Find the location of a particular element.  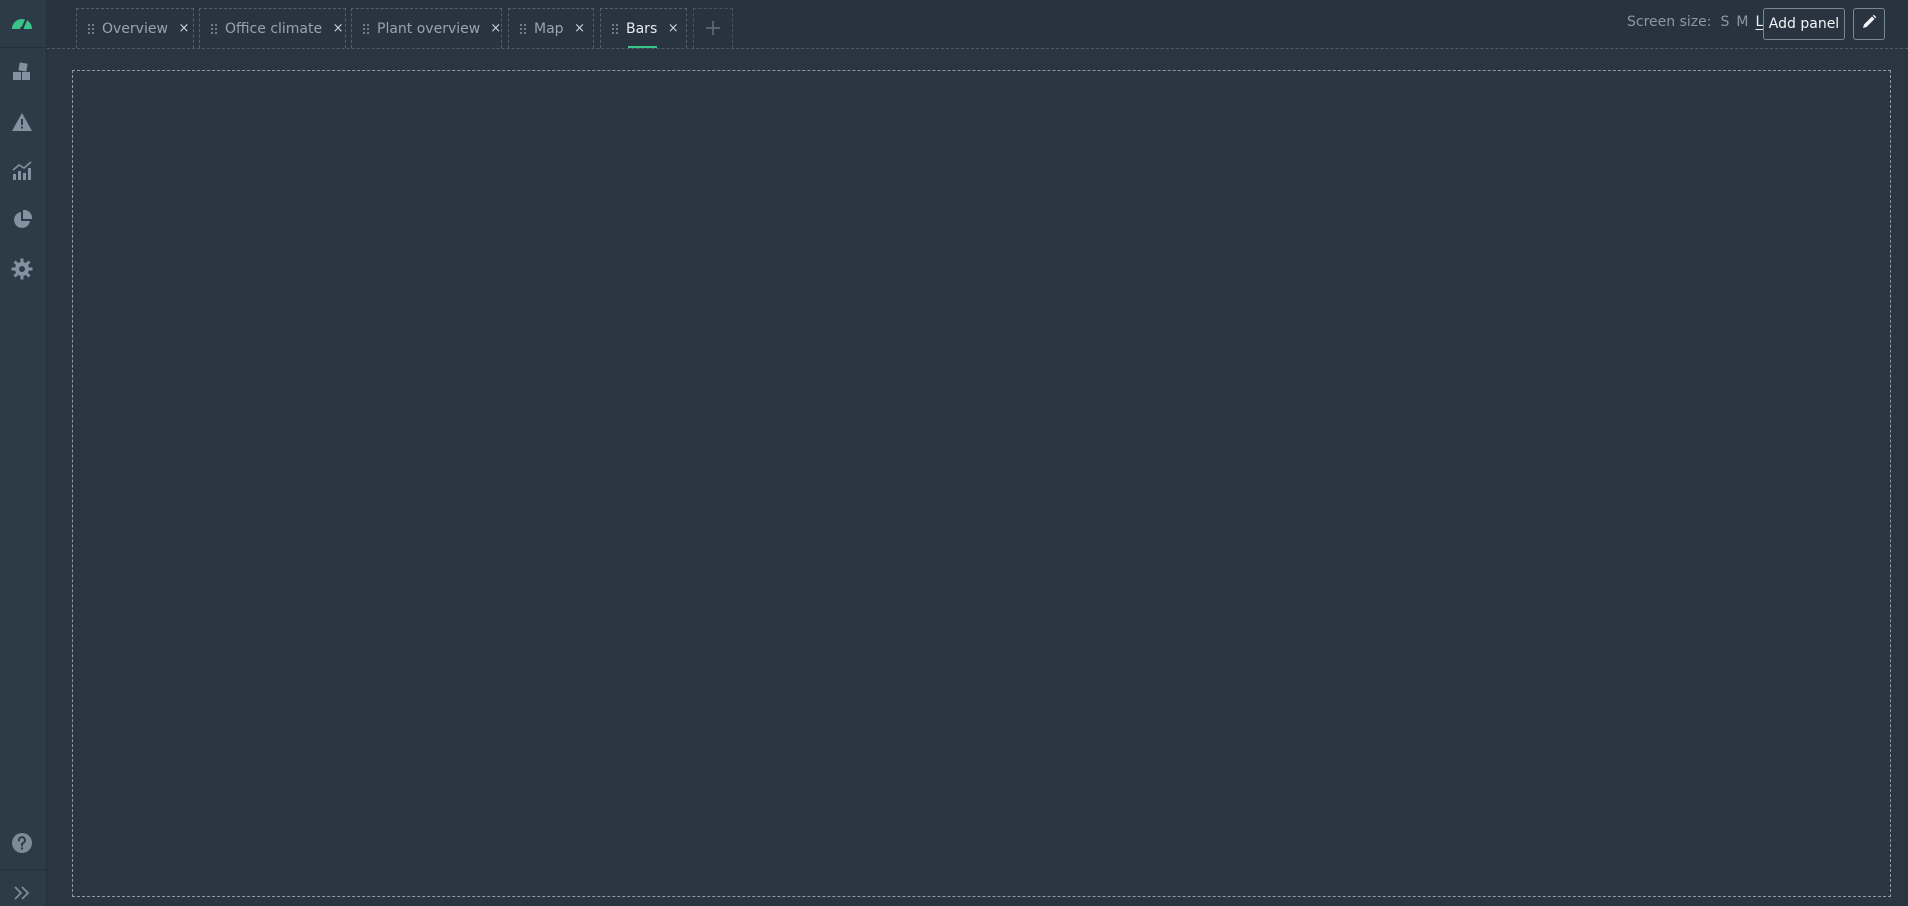

gear-icon is located at coordinates (22, 269).